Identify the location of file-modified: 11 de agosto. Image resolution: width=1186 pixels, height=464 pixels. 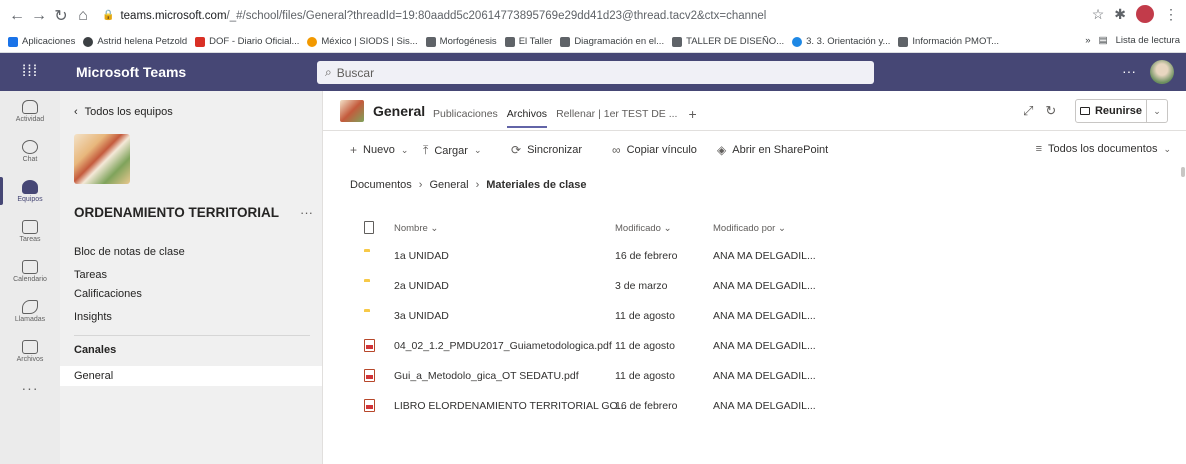
(645, 316).